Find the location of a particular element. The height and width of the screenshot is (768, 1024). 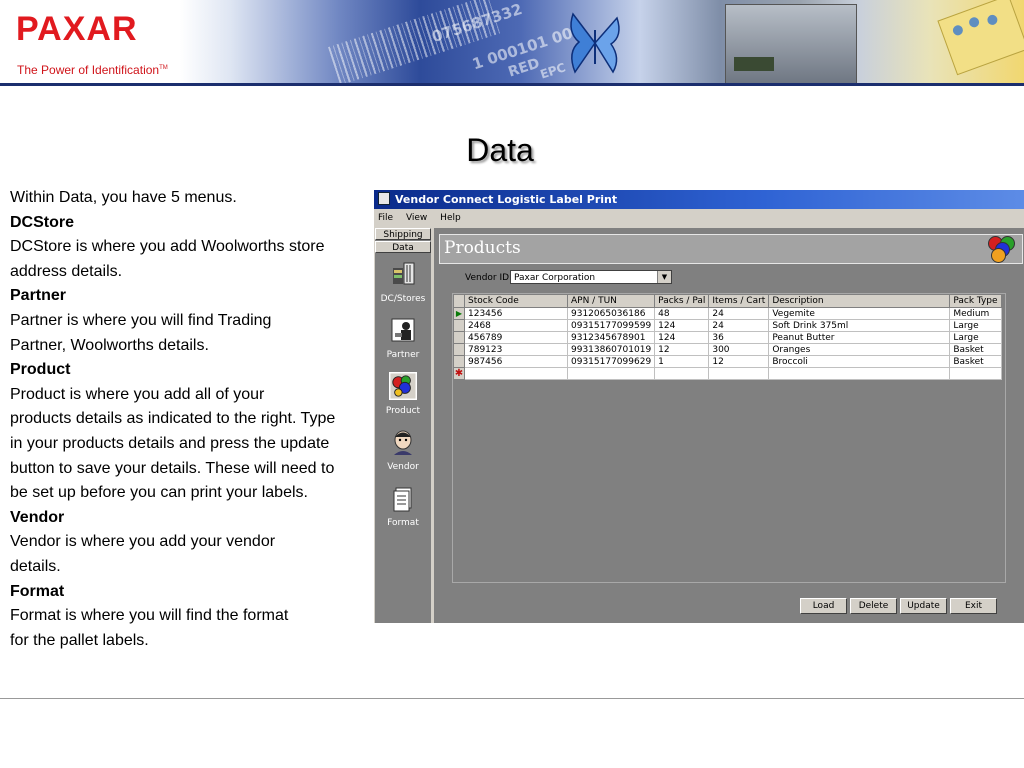

cell: 789123 is located at coordinates (516, 349).